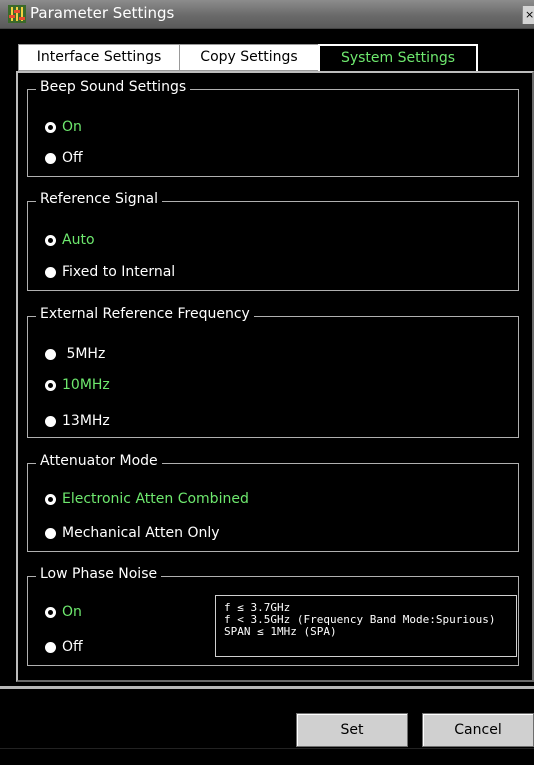 This screenshot has width=534, height=765. Describe the element at coordinates (72, 158) in the screenshot. I see `beep-off-label: Off` at that location.